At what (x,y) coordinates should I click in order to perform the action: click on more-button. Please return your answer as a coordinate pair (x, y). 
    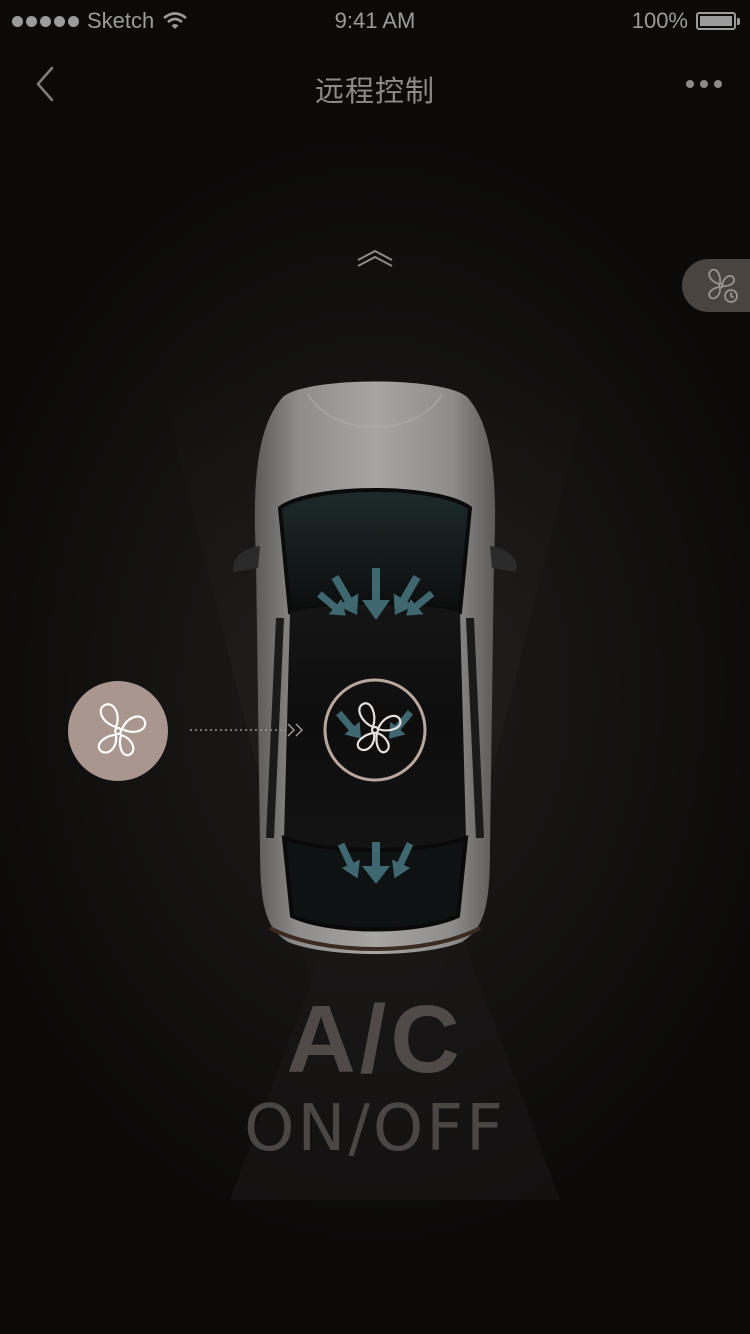
    Looking at the image, I should click on (704, 84).